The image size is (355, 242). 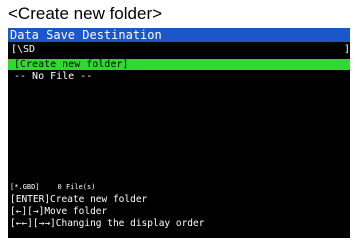 I want to click on list-item-no-file: -- No File --, so click(x=53, y=76).